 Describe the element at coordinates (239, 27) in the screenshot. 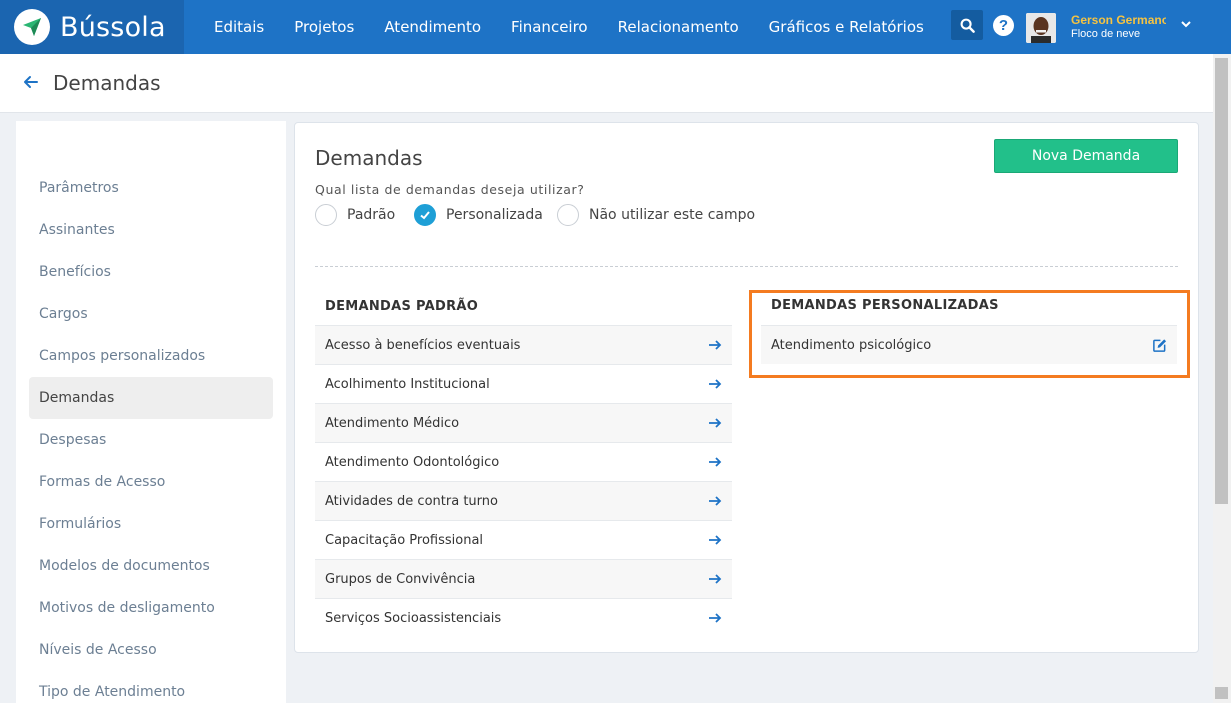

I see `nav-editais: Editais` at that location.